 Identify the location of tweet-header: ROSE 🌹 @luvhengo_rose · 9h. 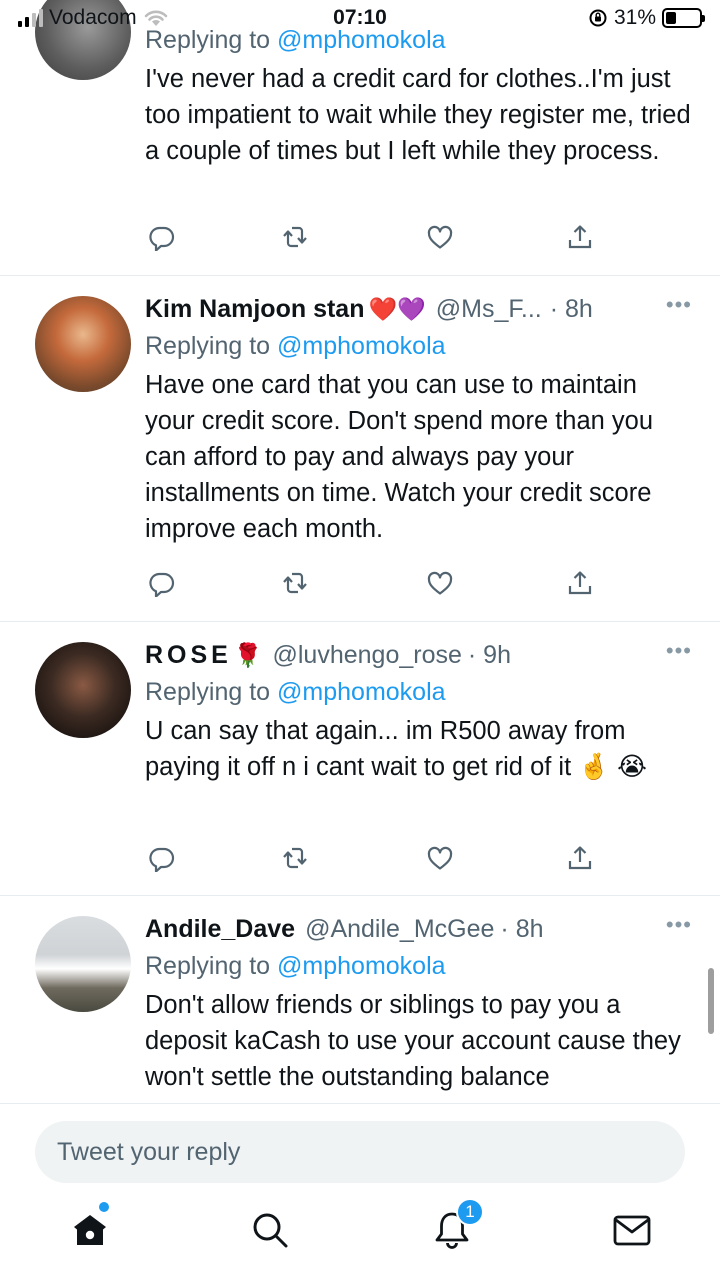
(418, 655).